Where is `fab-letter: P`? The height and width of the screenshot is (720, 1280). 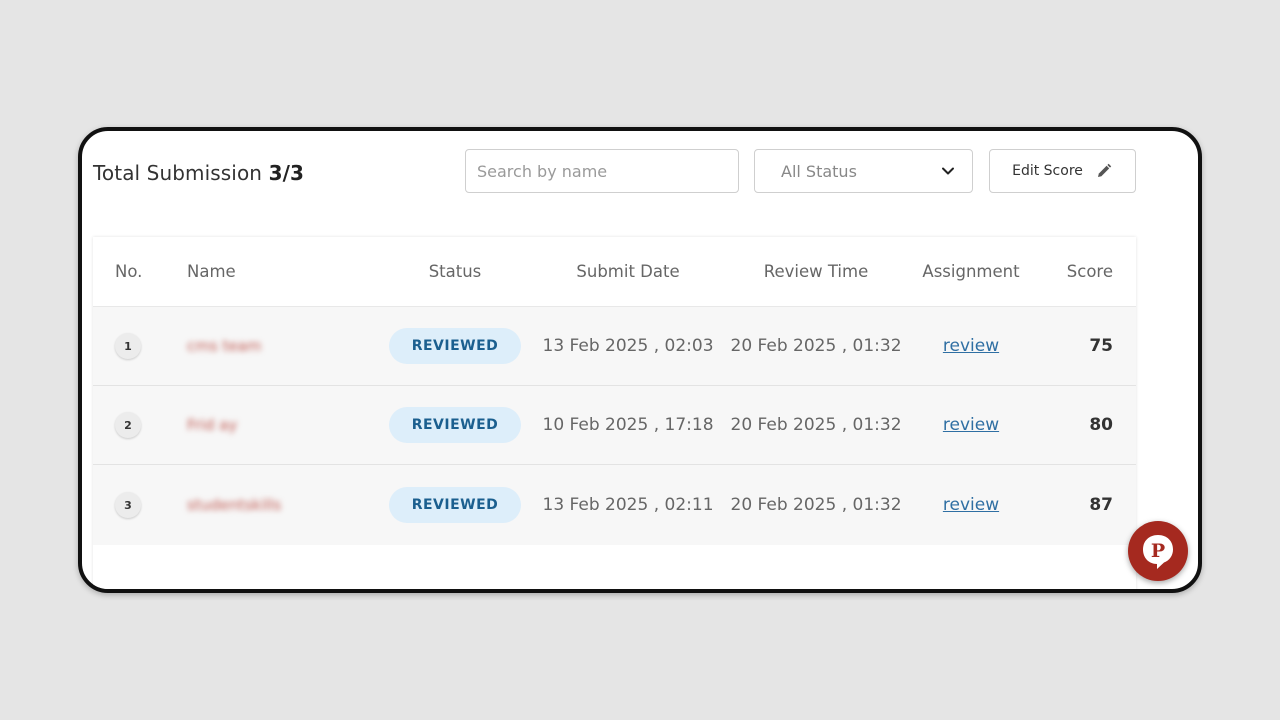
fab-letter: P is located at coordinates (1158, 551).